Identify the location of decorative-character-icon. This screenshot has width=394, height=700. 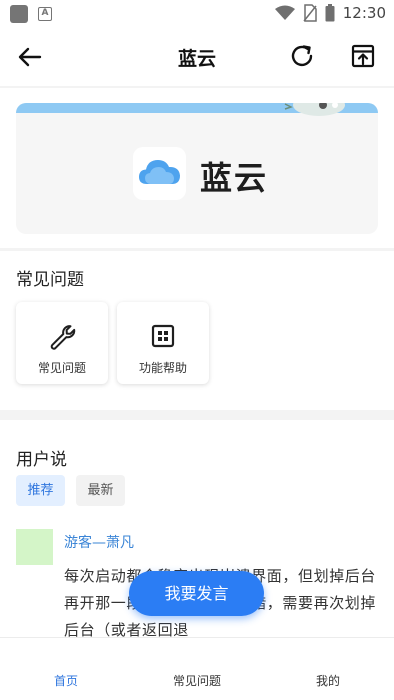
(314, 109).